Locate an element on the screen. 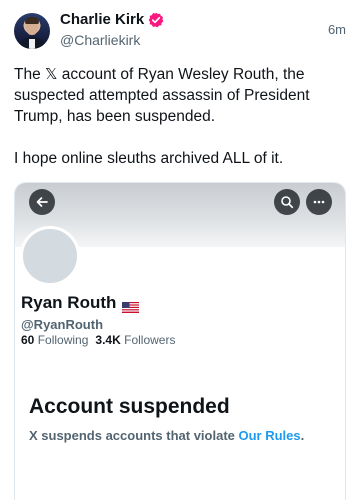  author-name: Charlie Kirk is located at coordinates (112, 20).